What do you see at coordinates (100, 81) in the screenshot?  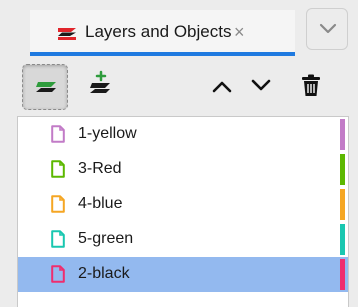 I see `add-layer-icon` at bounding box center [100, 81].